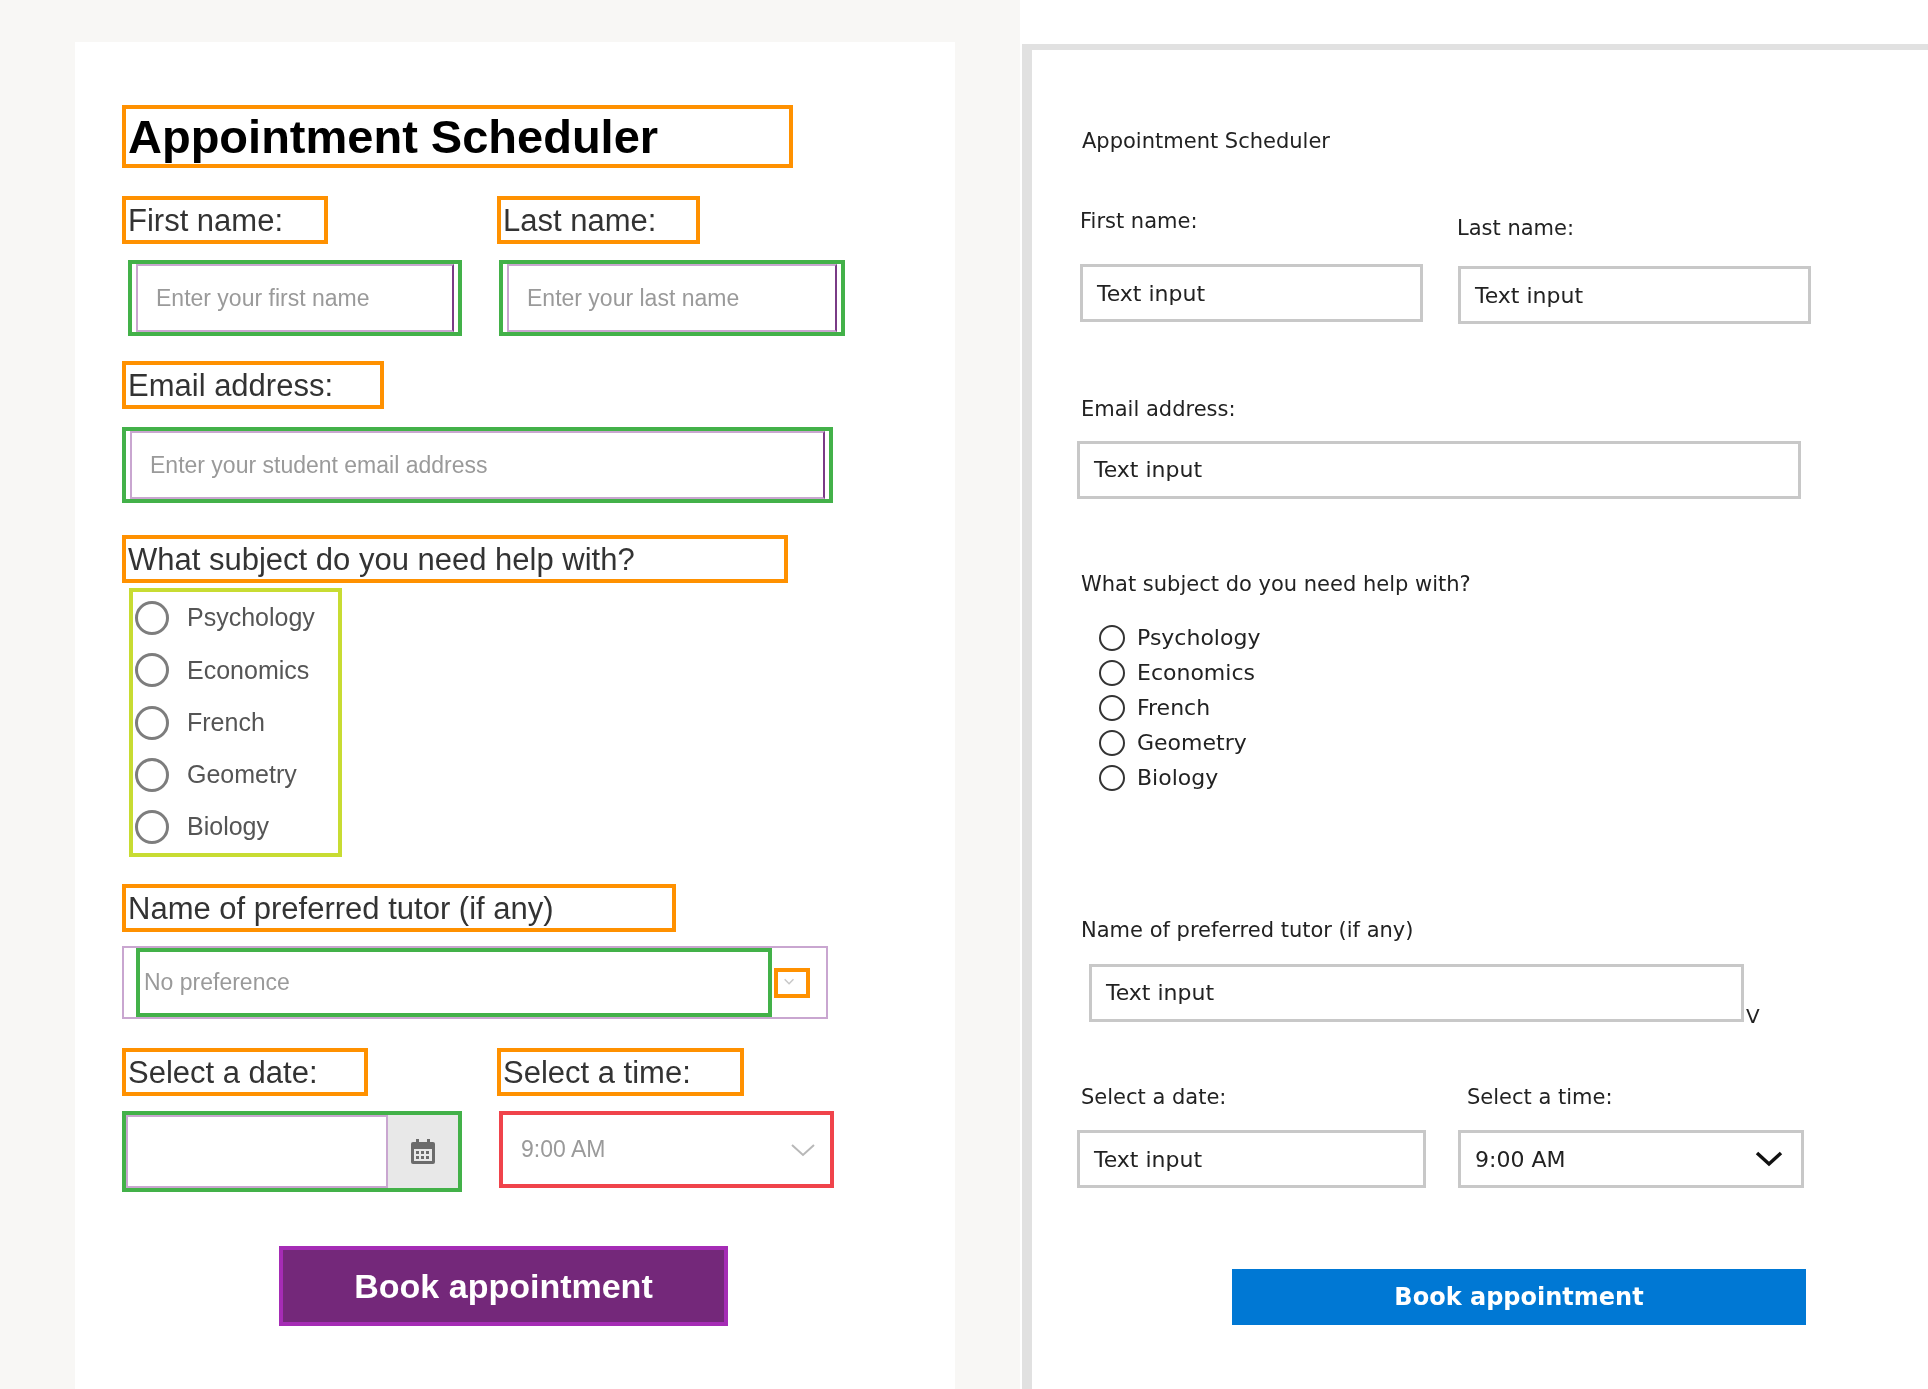 This screenshot has width=1928, height=1389. What do you see at coordinates (1251, 293) in the screenshot?
I see `first-name-field: Text input` at bounding box center [1251, 293].